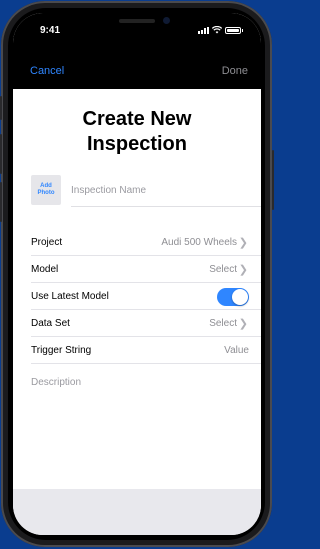 The image size is (320, 549). What do you see at coordinates (166, 20) in the screenshot?
I see `front-camera` at bounding box center [166, 20].